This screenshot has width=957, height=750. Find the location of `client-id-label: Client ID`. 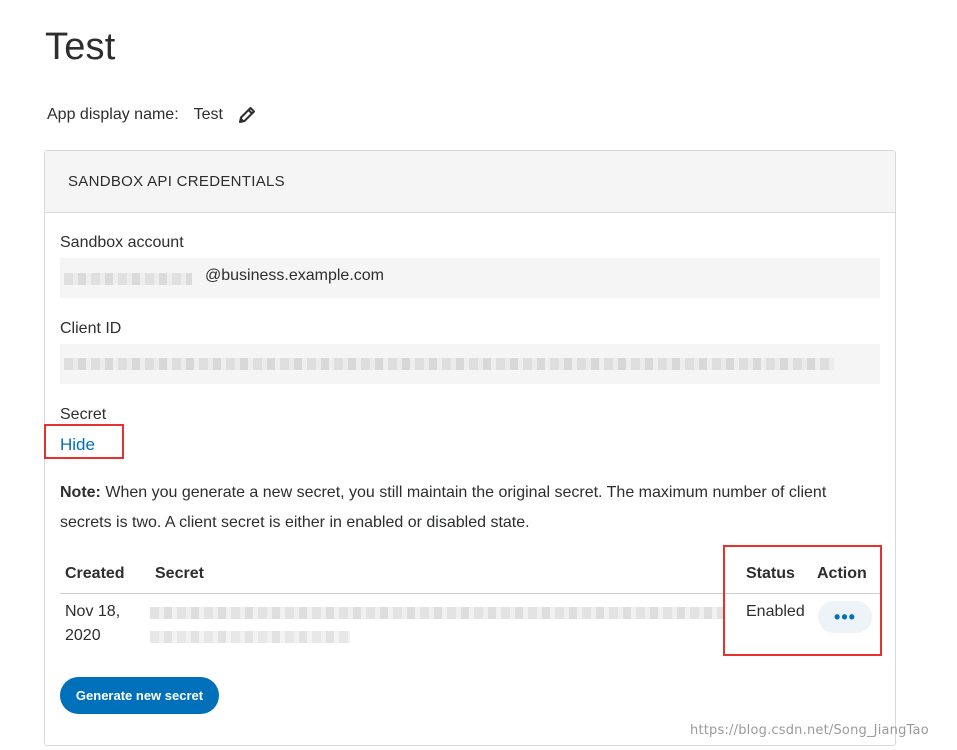

client-id-label: Client ID is located at coordinates (91, 328).